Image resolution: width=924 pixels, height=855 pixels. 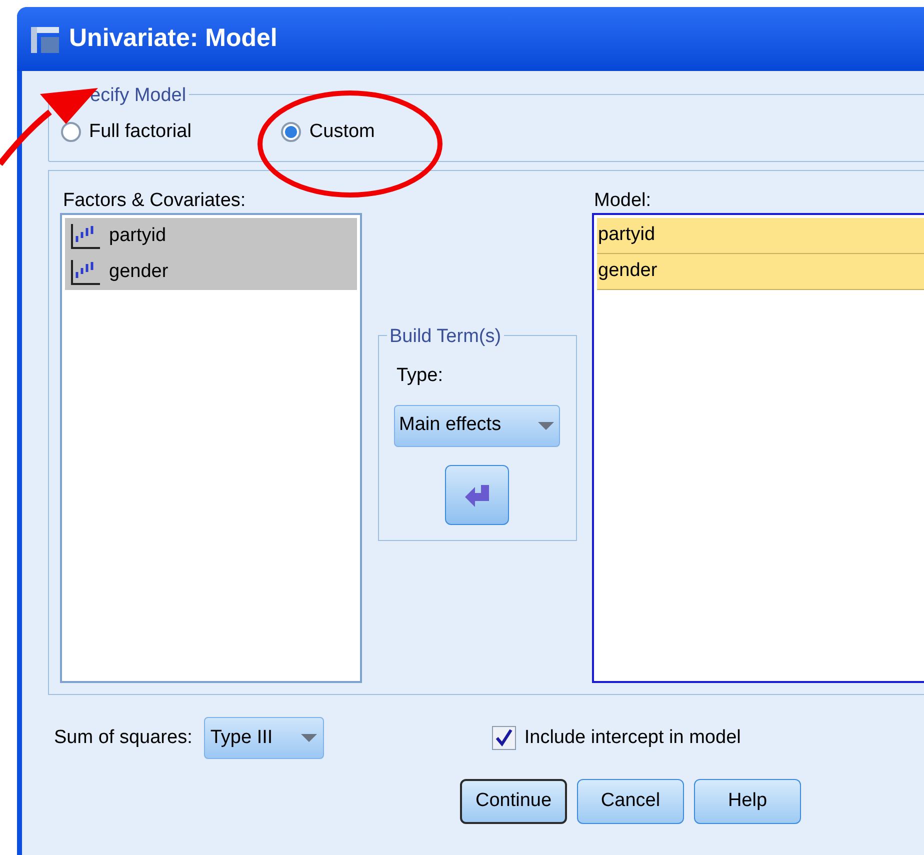 I want to click on window-title: Univariate: Model, so click(x=173, y=38).